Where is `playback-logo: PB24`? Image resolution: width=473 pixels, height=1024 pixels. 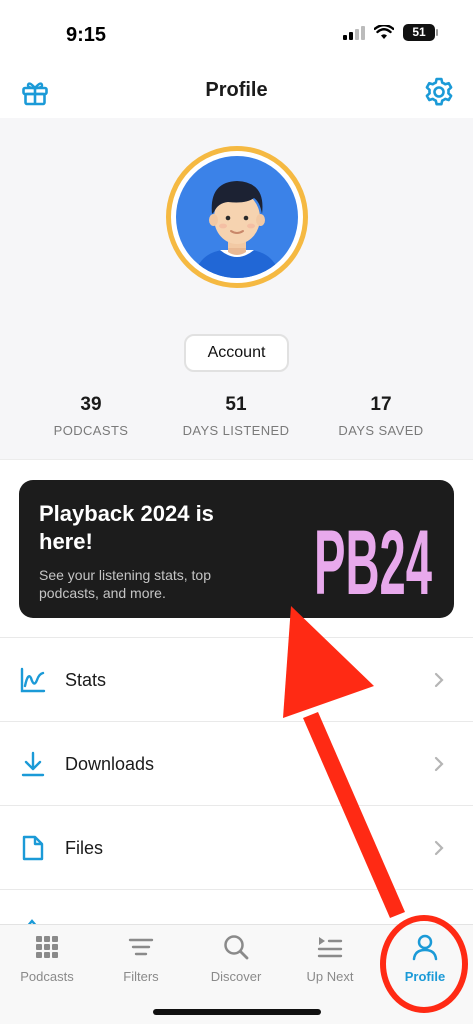 playback-logo: PB24 is located at coordinates (373, 558).